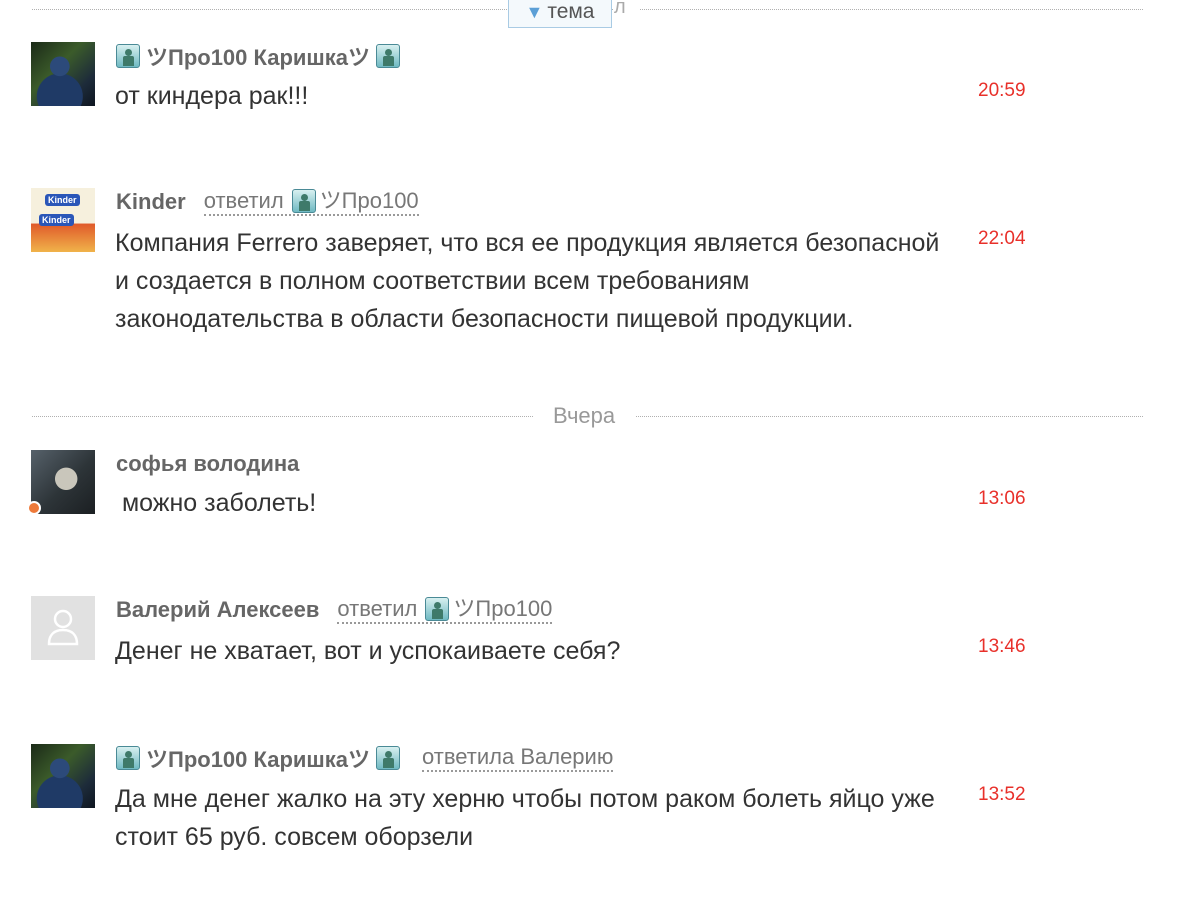  Describe the element at coordinates (584, 416) in the screenshot. I see `date-divider-label: Вчера` at that location.